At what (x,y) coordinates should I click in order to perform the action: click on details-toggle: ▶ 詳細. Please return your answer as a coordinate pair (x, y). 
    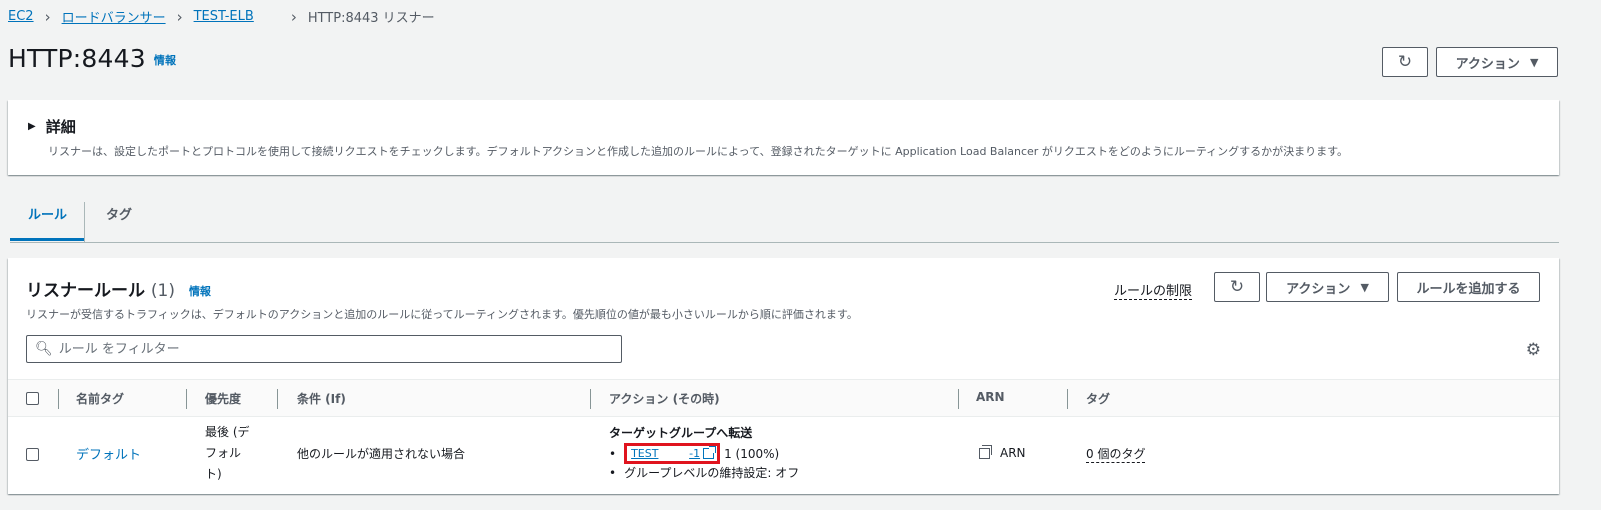
    Looking at the image, I should click on (52, 126).